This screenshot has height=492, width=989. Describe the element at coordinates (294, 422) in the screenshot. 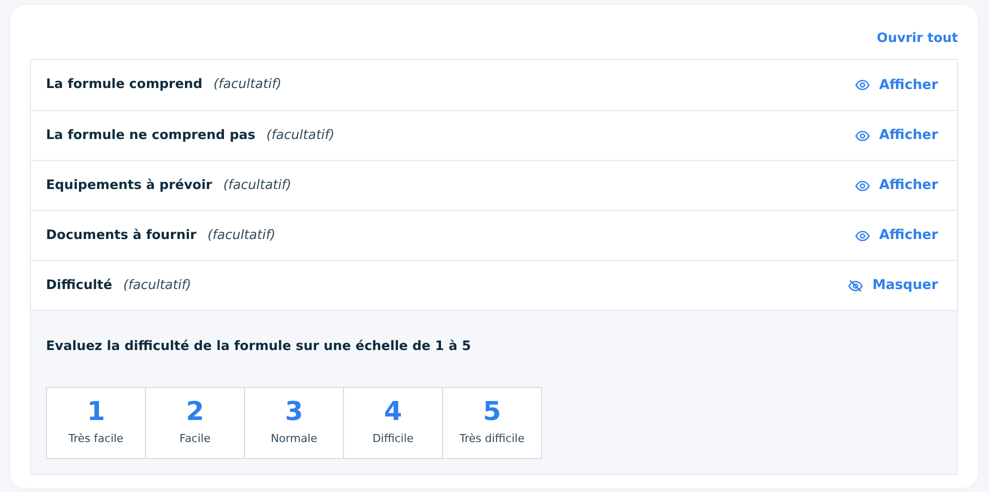

I see `rating-option: 3 Normale` at that location.